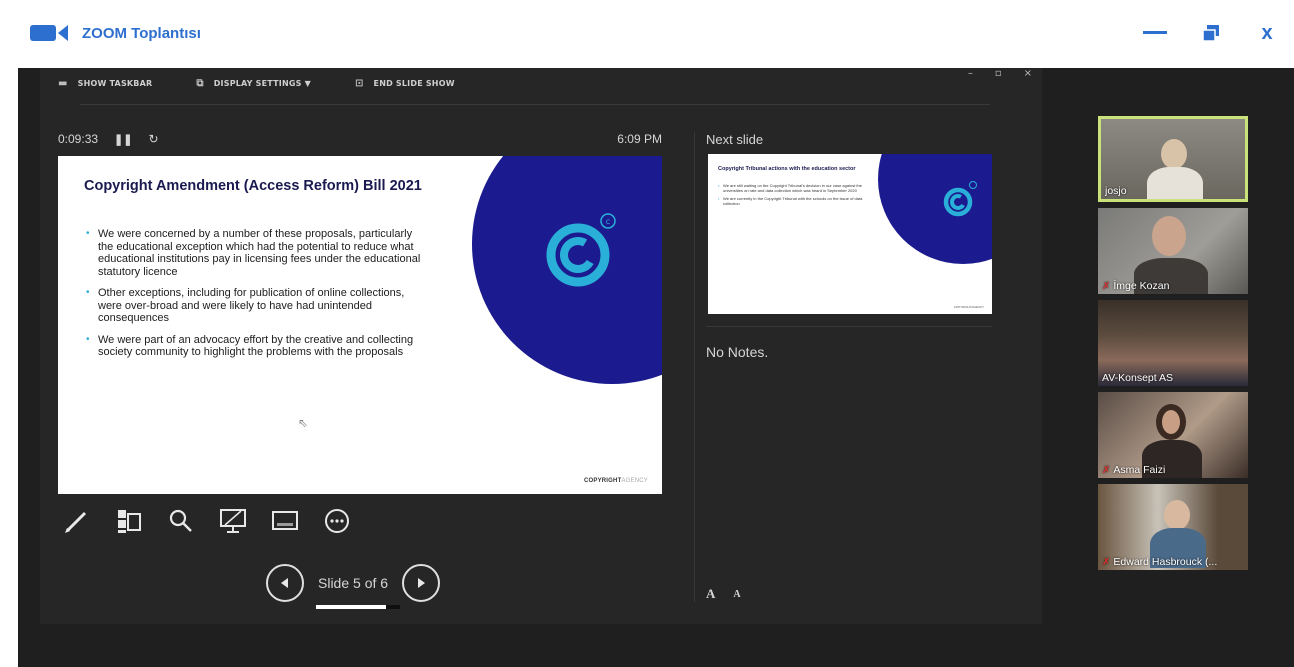 The width and height of the screenshot is (1294, 667). What do you see at coordinates (51, 33) in the screenshot?
I see `camera-icon` at bounding box center [51, 33].